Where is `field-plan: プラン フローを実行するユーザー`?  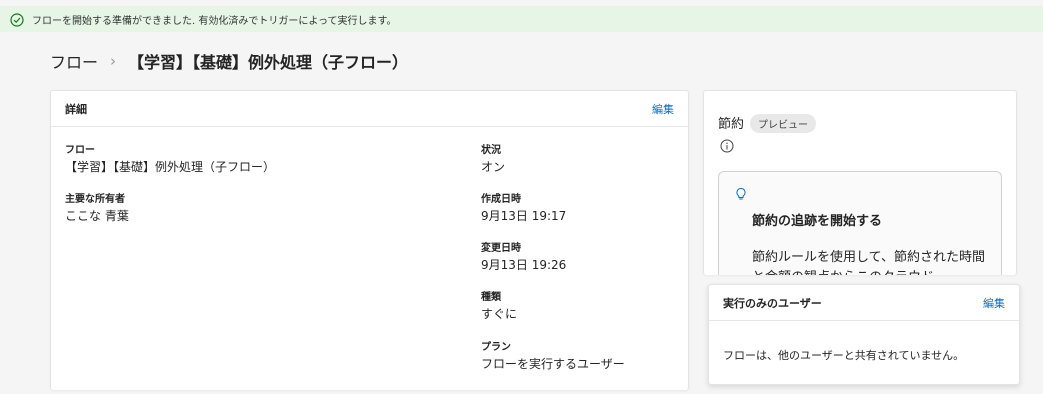
field-plan: プラン フローを実行するユーザー is located at coordinates (553, 357).